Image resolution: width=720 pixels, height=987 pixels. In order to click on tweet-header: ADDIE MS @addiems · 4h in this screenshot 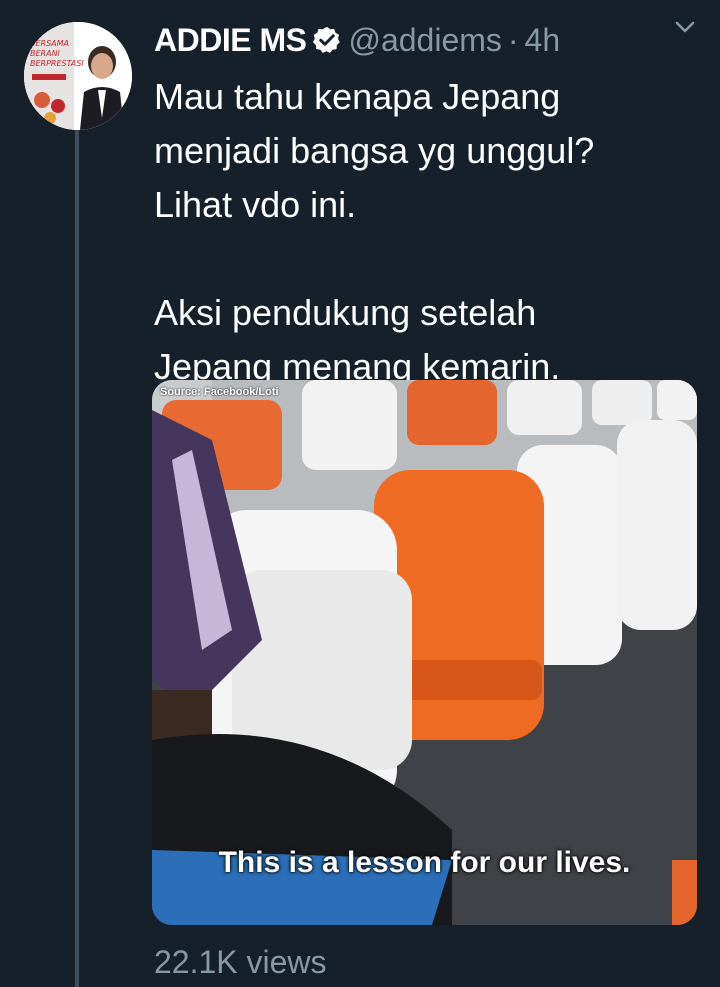, I will do `click(437, 40)`.